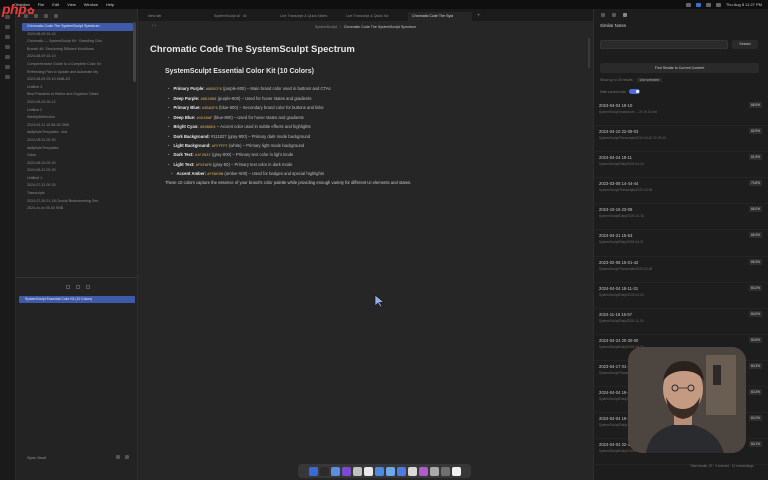  I want to click on find-similar-button: Find Similar to Current Content, so click(679, 68).